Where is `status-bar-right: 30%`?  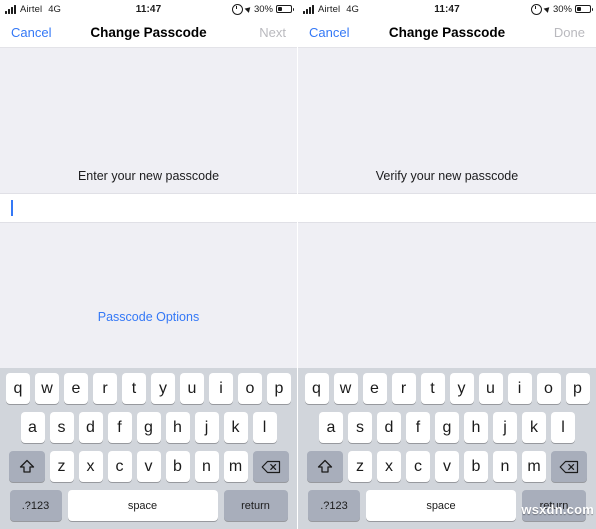 status-bar-right: 30% is located at coordinates (262, 9).